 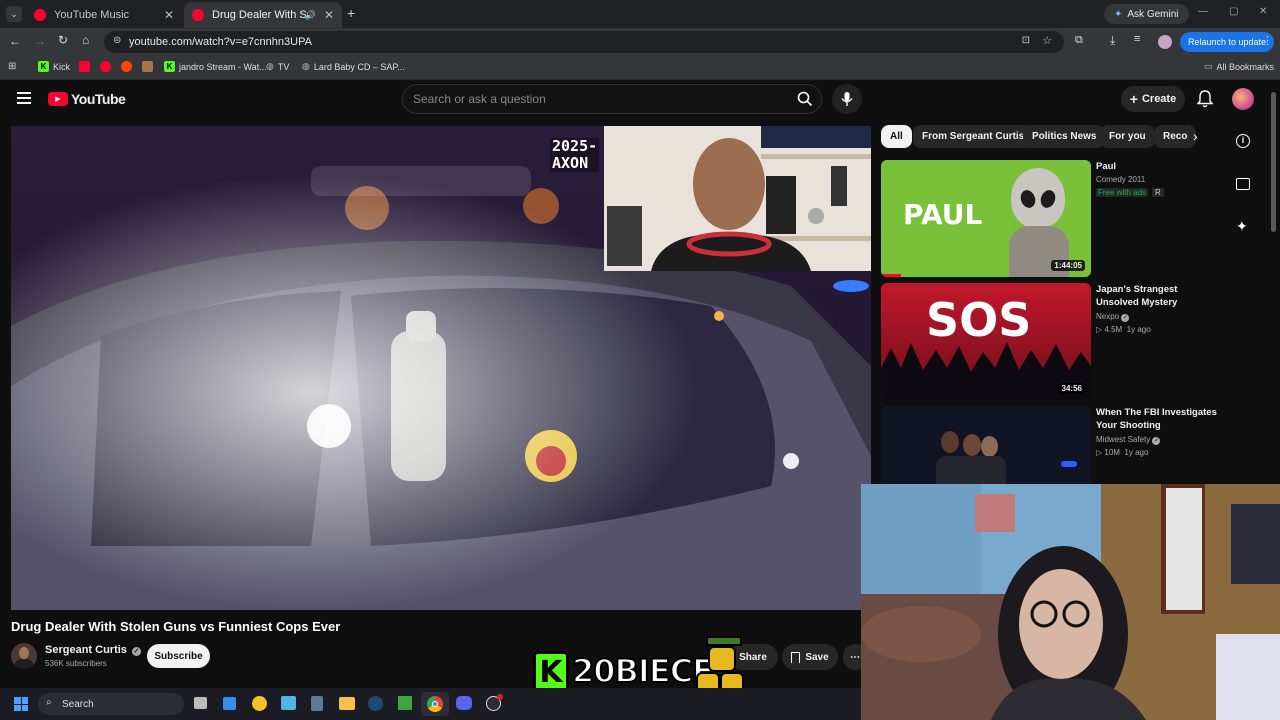 I want to click on new-tab-button: +, so click(x=351, y=13).